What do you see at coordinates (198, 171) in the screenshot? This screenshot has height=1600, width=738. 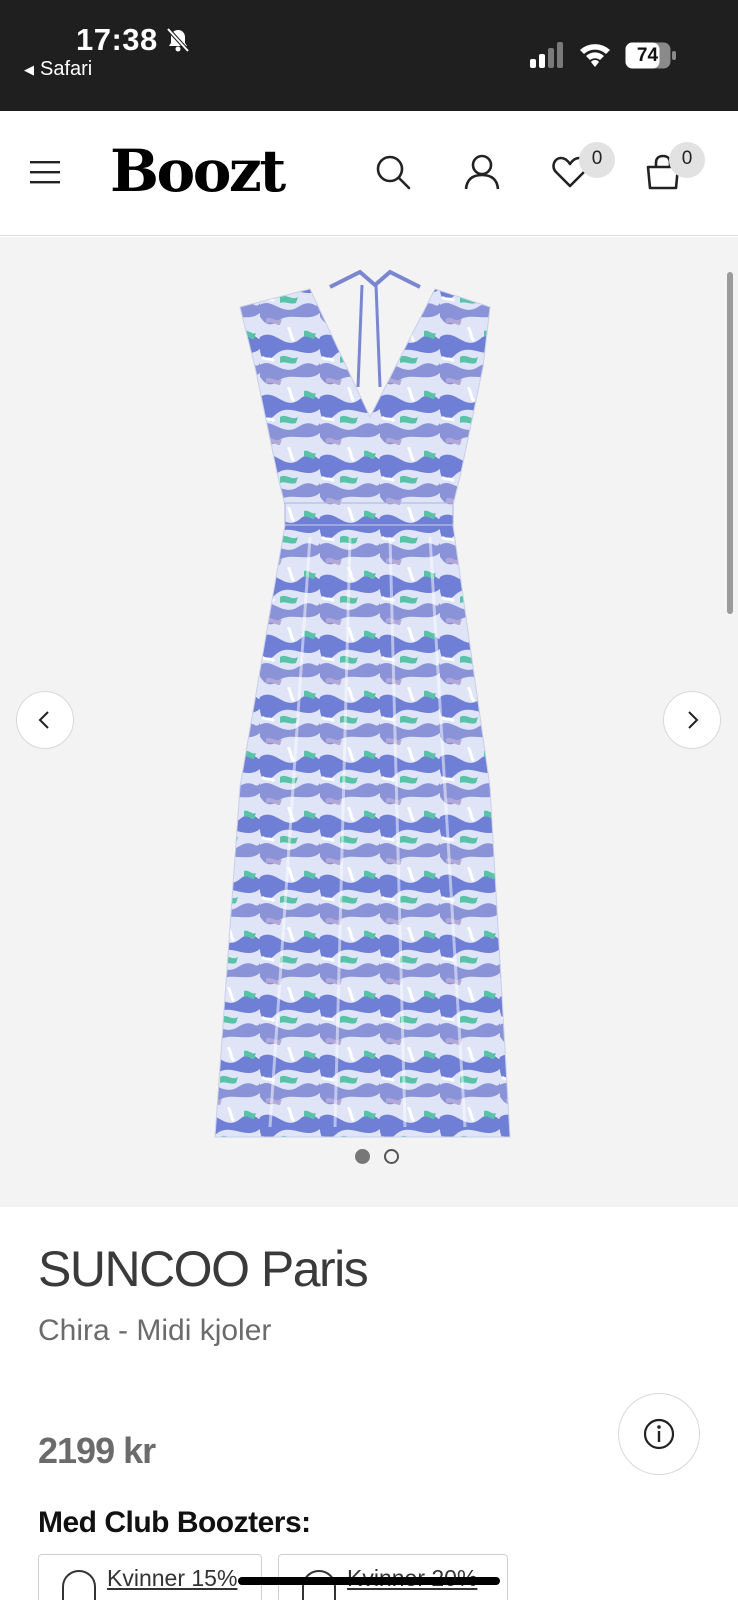 I see `brand-logo: Boozt` at bounding box center [198, 171].